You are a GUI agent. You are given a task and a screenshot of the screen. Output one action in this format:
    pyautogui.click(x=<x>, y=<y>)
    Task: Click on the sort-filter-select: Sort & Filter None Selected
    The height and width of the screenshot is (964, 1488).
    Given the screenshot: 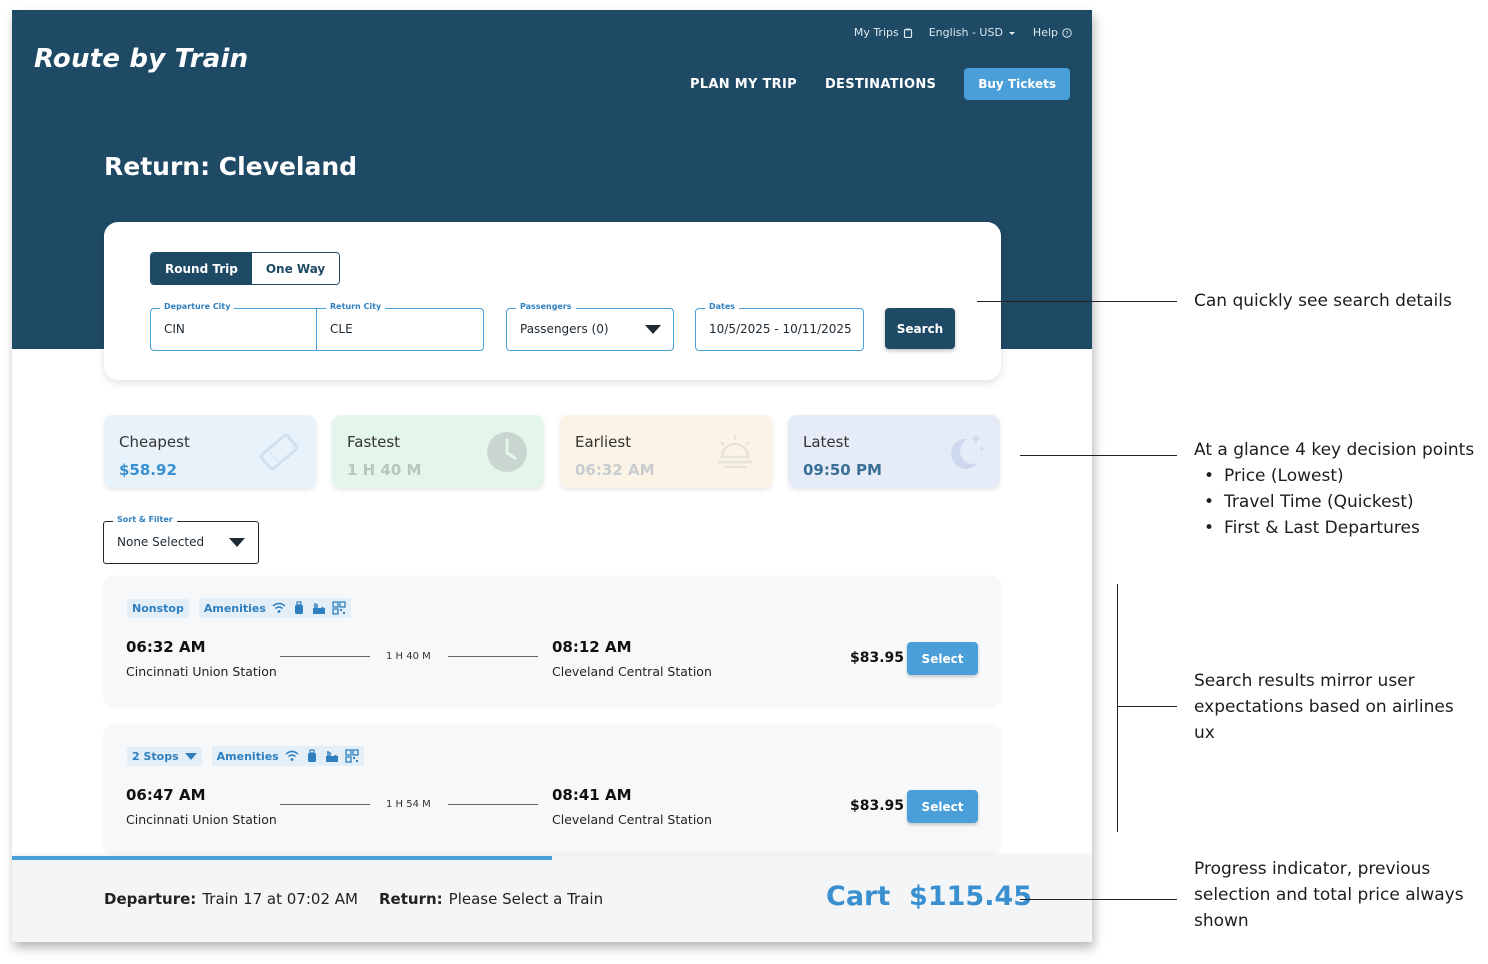 What is the action you would take?
    pyautogui.click(x=181, y=539)
    